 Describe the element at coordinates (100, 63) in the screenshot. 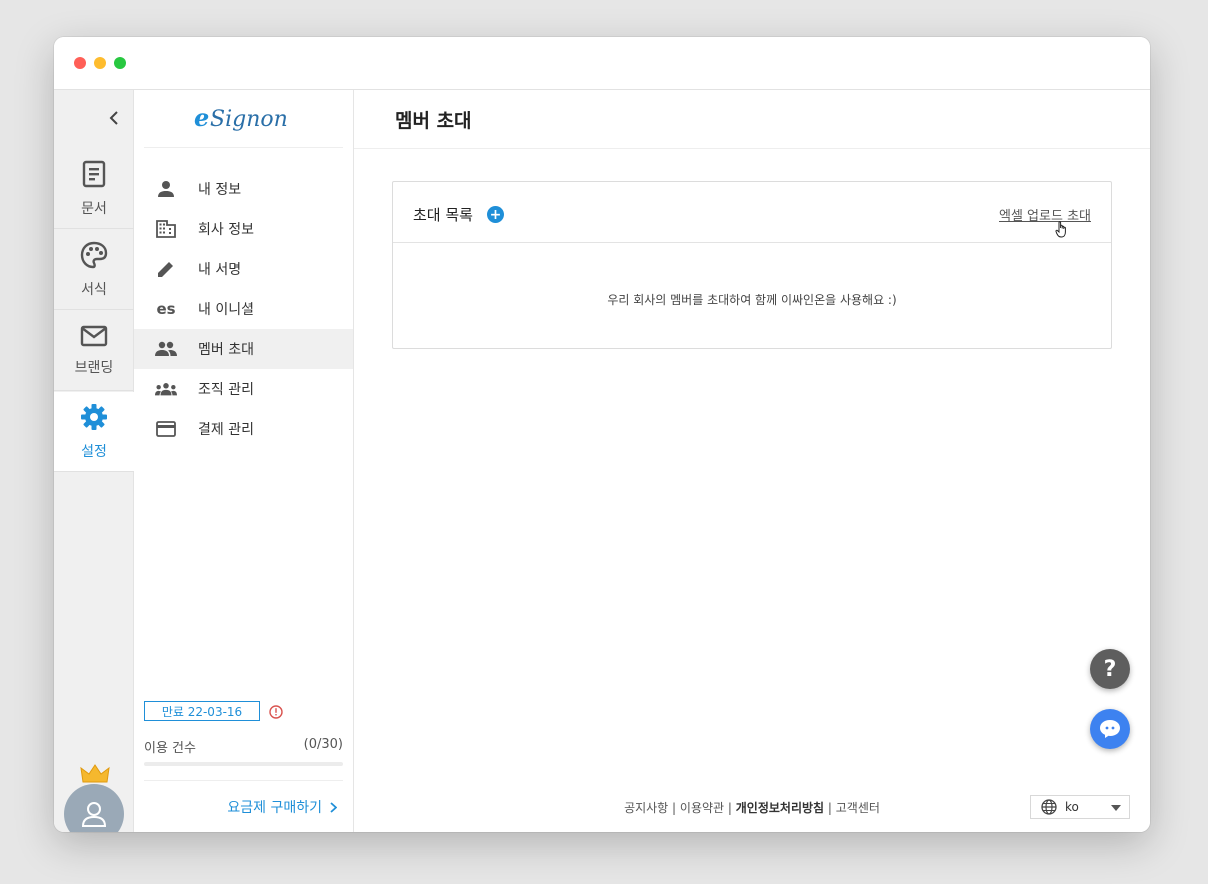

I see `minimize-window-button` at that location.